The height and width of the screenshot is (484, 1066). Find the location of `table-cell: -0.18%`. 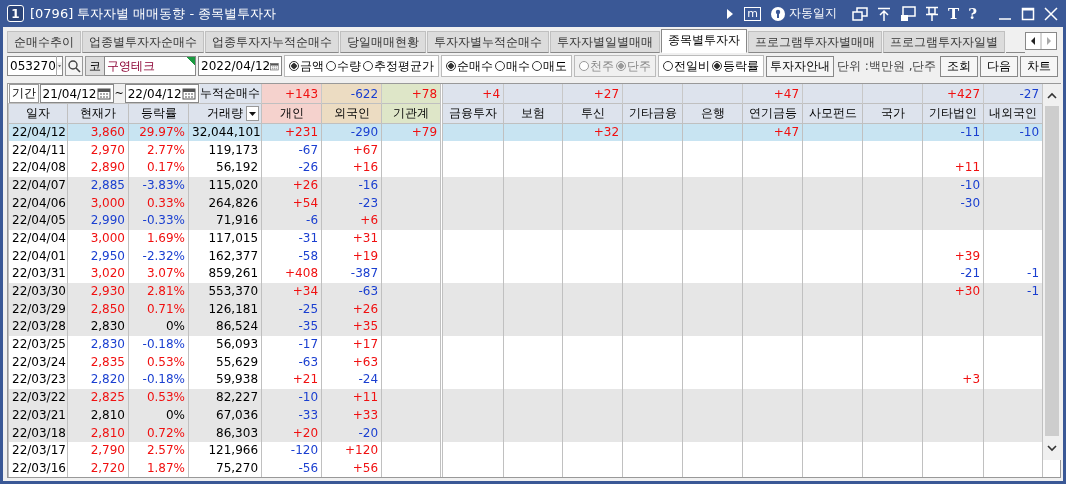

table-cell: -0.18% is located at coordinates (158, 344).